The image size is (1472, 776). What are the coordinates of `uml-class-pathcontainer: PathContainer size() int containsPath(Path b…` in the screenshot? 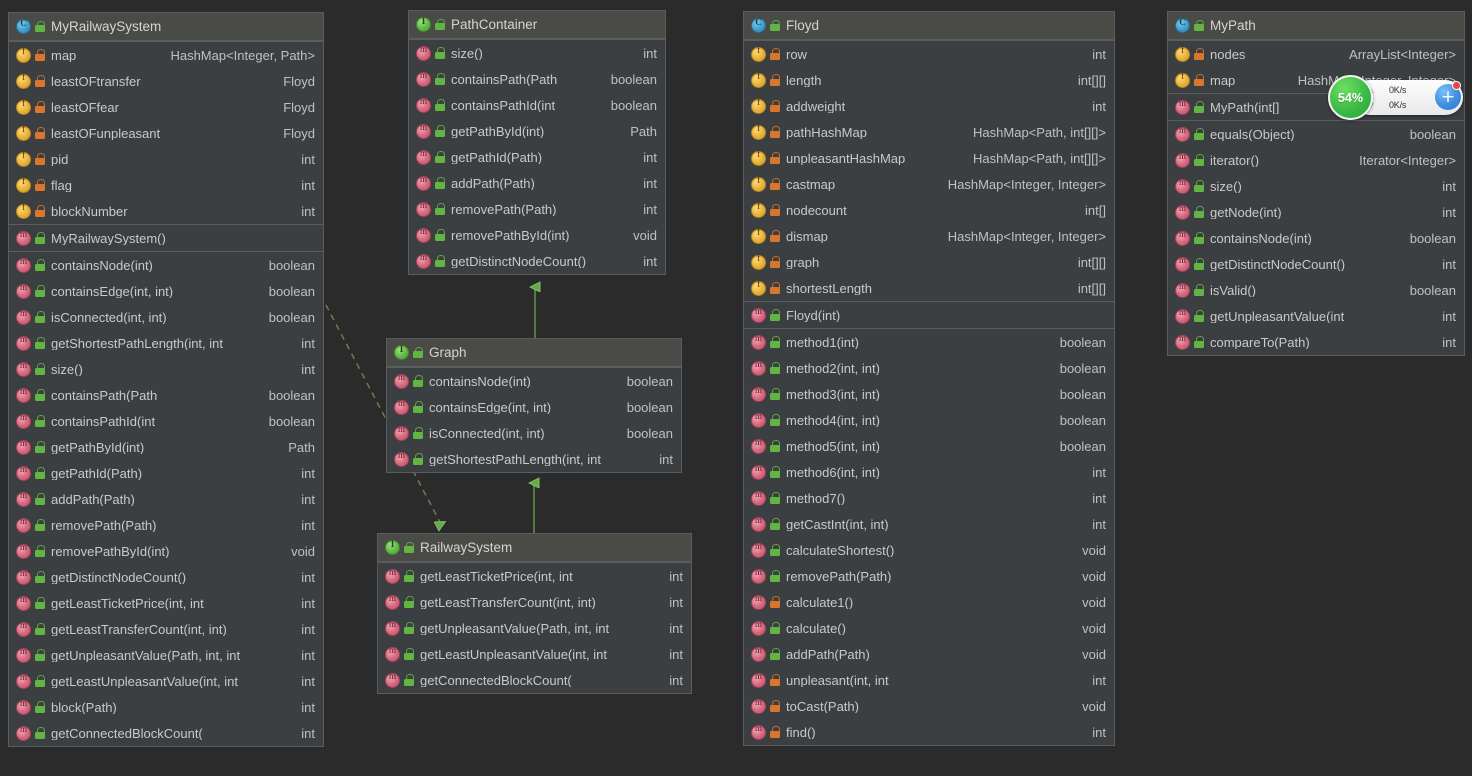 It's located at (537, 142).